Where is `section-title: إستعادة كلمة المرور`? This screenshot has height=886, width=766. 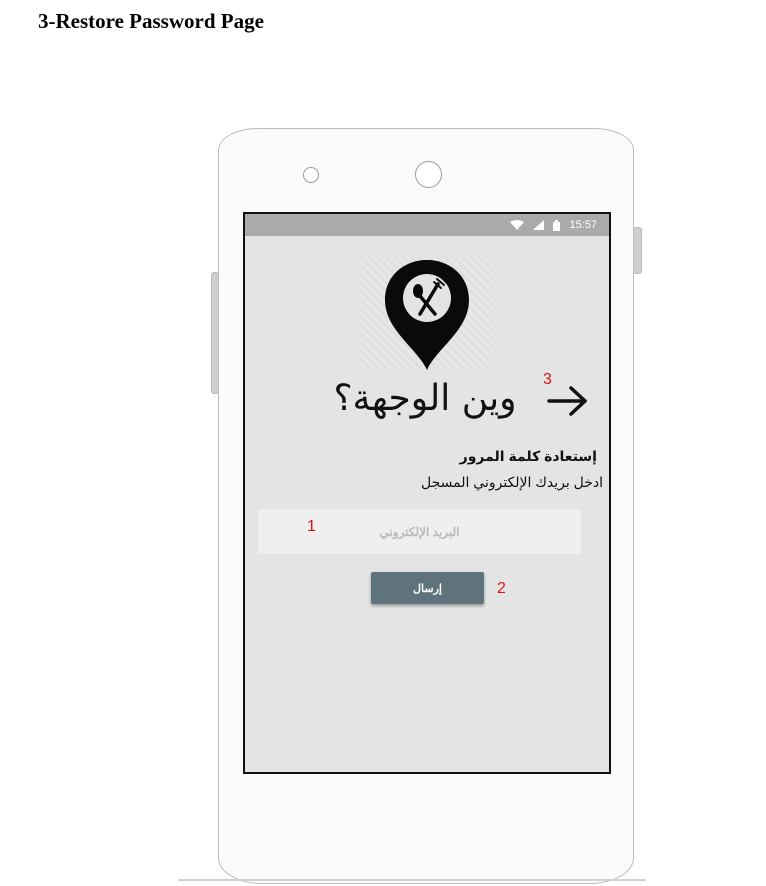
section-title: إستعادة كلمة المرور is located at coordinates (528, 456).